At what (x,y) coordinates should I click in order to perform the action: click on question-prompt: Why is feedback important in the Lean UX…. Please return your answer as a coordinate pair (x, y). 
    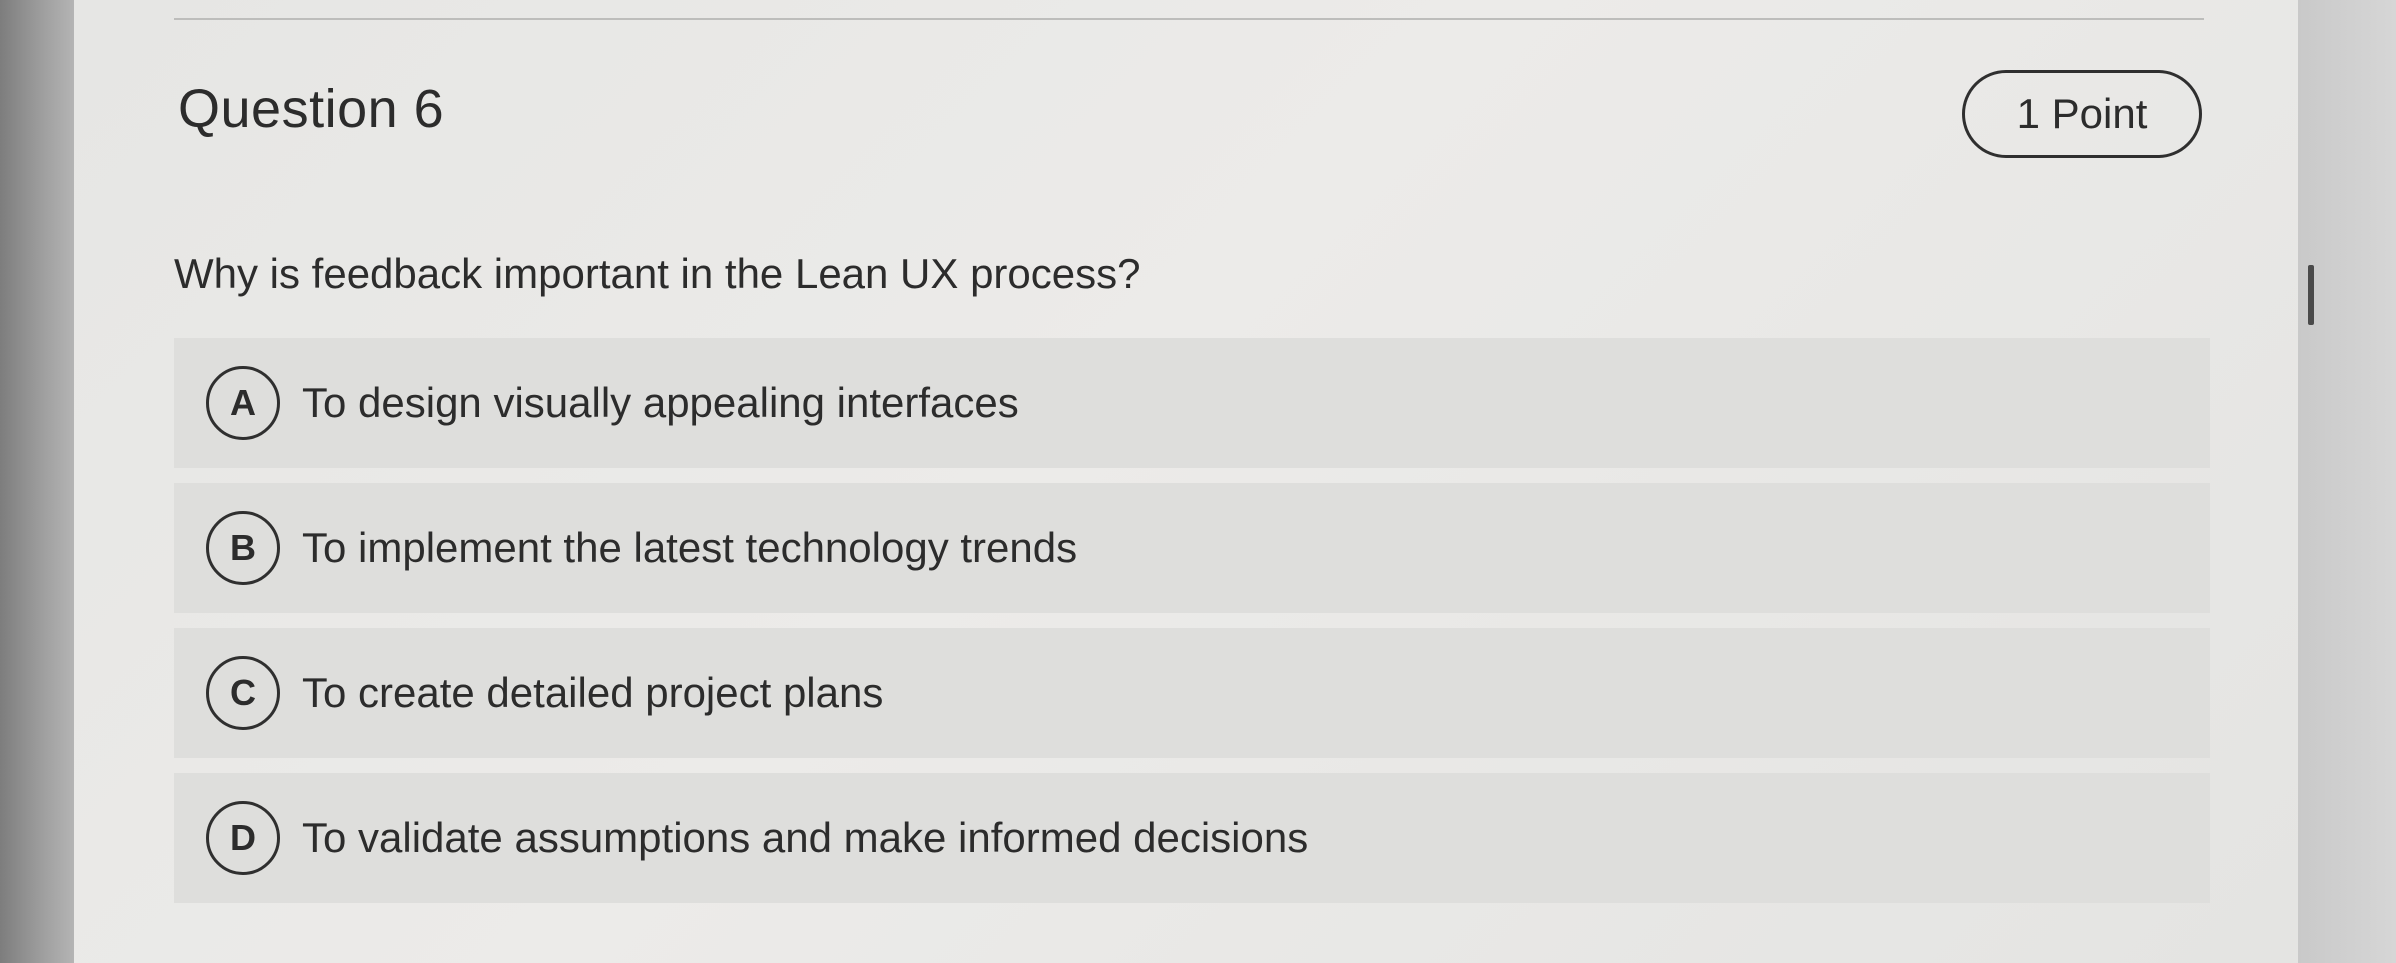
    Looking at the image, I should click on (657, 273).